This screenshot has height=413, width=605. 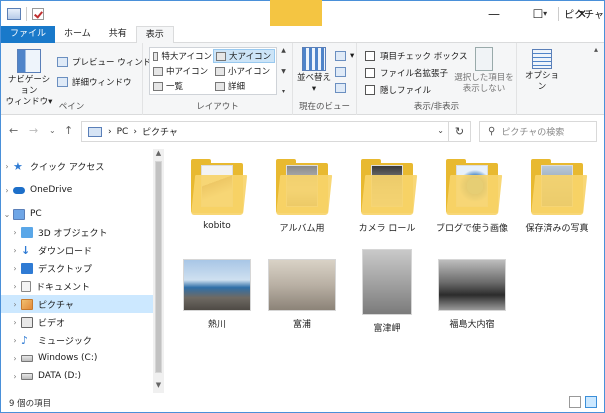 I want to click on nav-item-music: › ♪ ミュージック, so click(x=77, y=340).